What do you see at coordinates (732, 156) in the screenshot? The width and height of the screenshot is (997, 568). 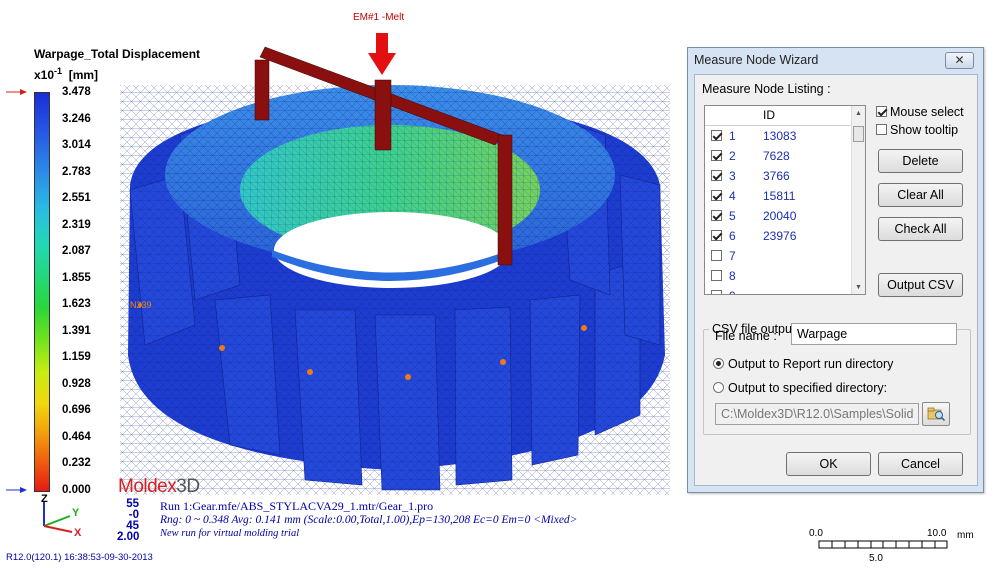 I see `row-number: 2` at bounding box center [732, 156].